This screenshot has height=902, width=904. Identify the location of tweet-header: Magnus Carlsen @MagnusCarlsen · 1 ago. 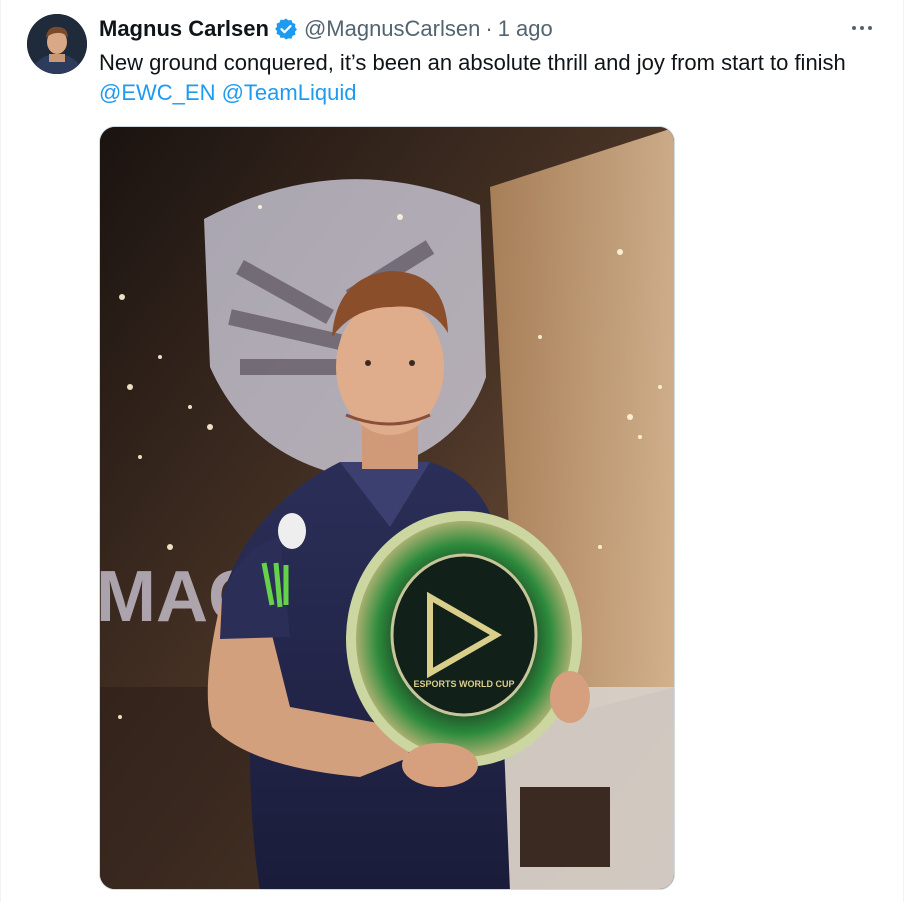
(326, 29).